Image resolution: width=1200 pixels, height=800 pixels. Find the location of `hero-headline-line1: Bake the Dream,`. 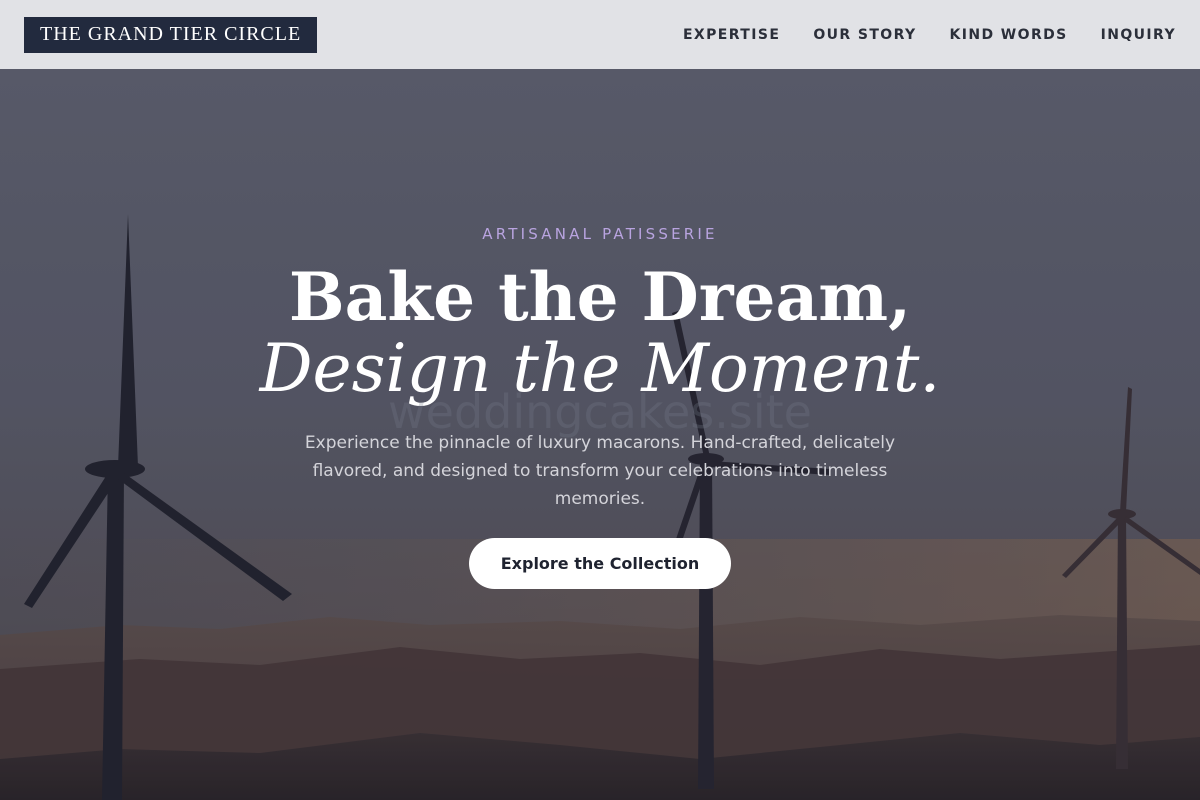

hero-headline-line1: Bake the Dream, is located at coordinates (600, 297).